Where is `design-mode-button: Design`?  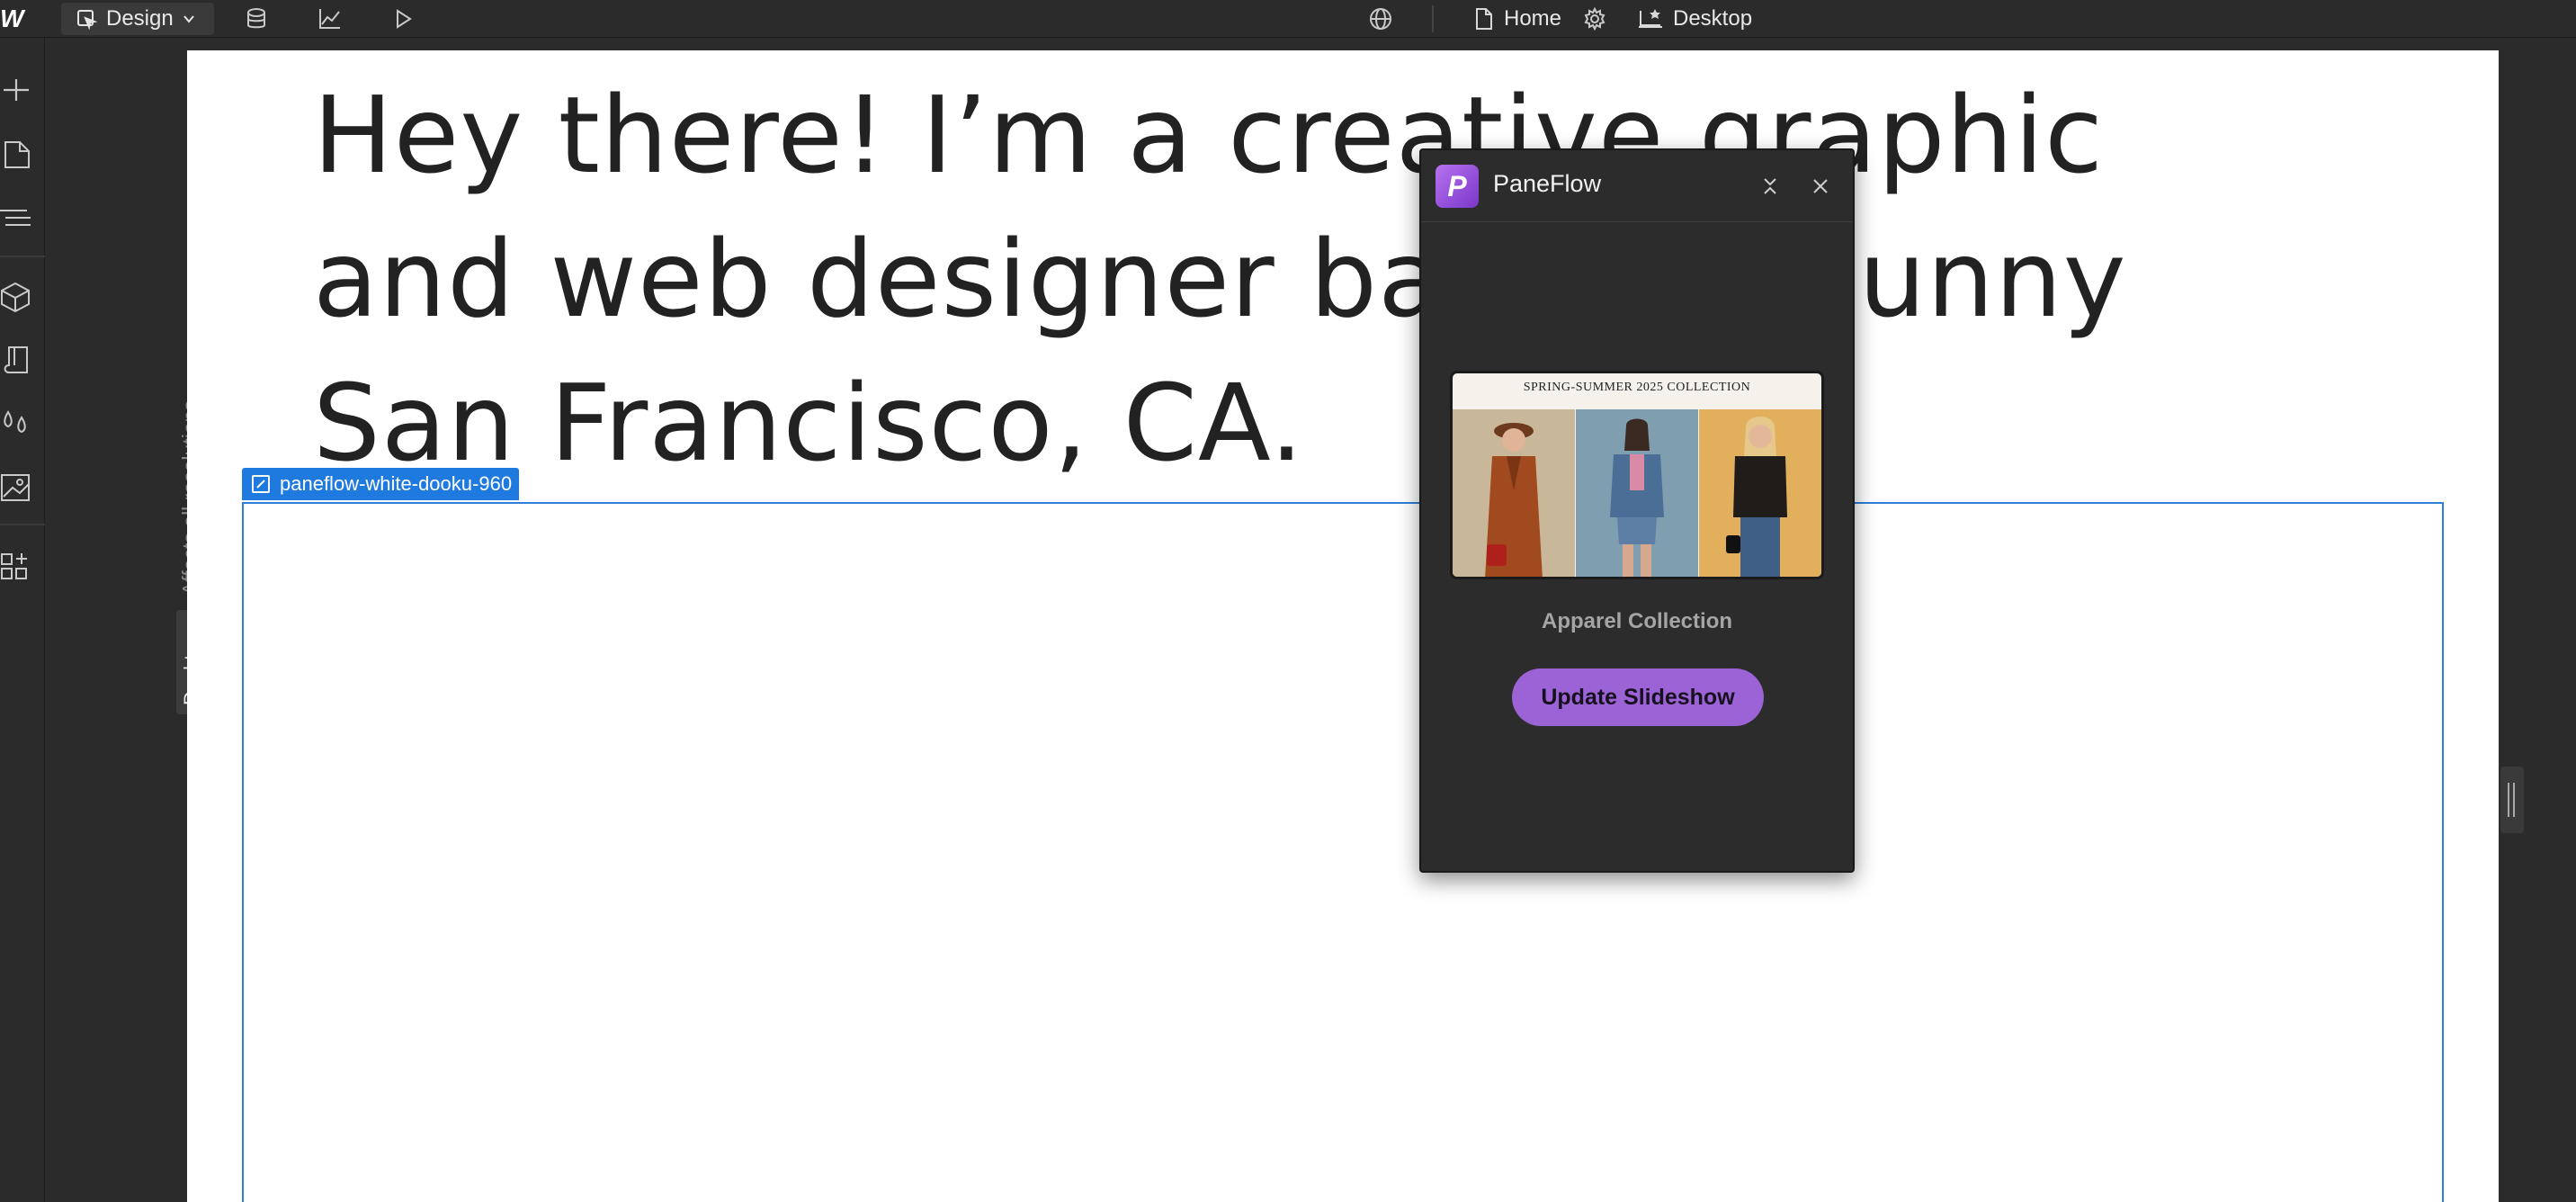
design-mode-button: Design is located at coordinates (137, 19).